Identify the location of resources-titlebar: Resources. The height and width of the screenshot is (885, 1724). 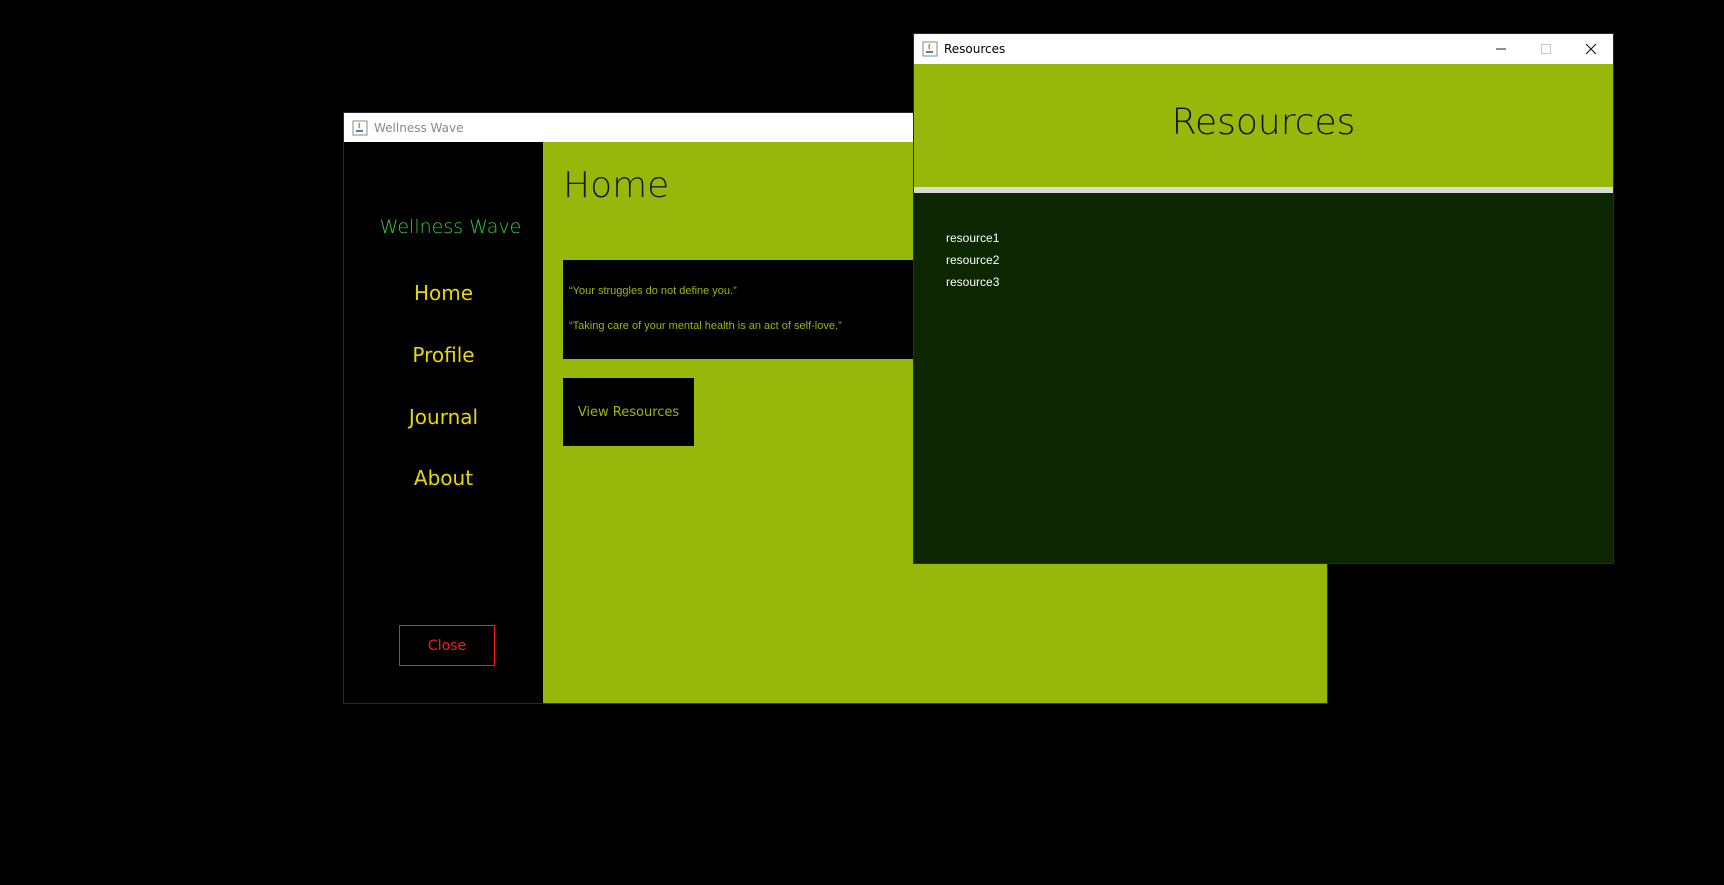
(1263, 49).